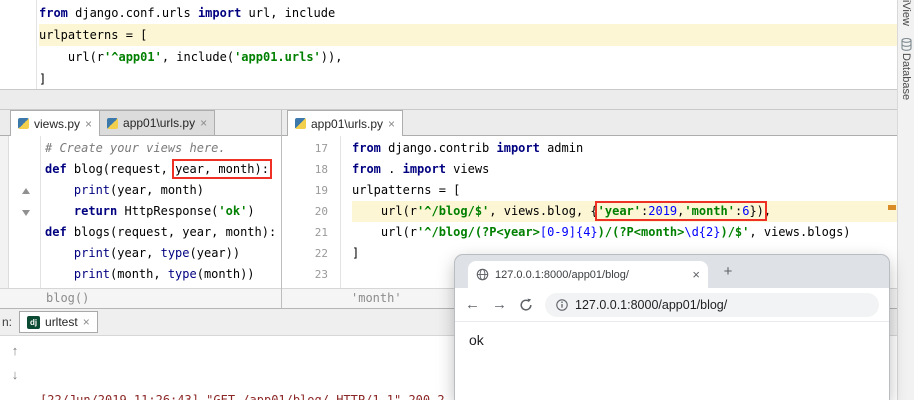 This screenshot has width=914, height=400. What do you see at coordinates (589, 169) in the screenshot?
I see `code-line: 18 from . import views` at bounding box center [589, 169].